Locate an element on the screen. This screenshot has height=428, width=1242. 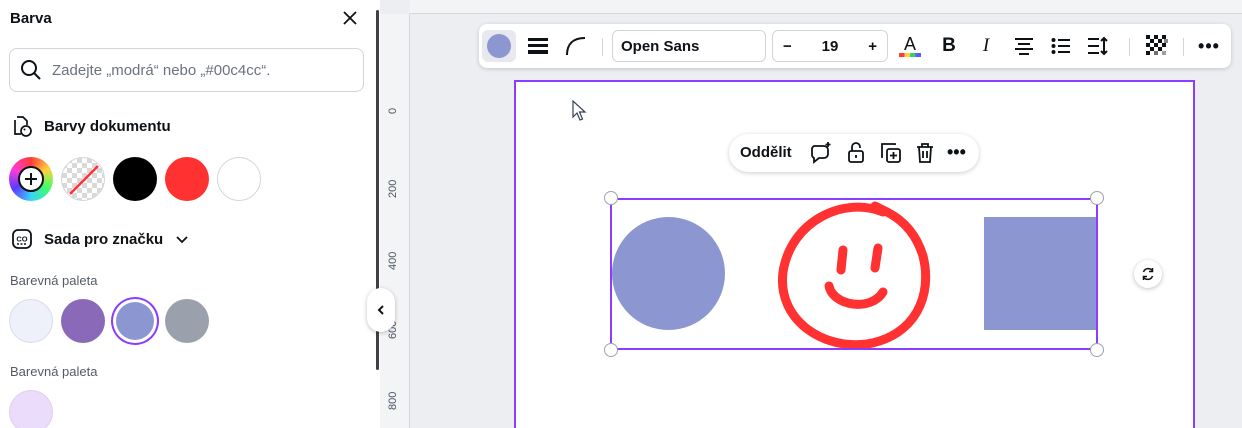
text-align-button is located at coordinates (1024, 46).